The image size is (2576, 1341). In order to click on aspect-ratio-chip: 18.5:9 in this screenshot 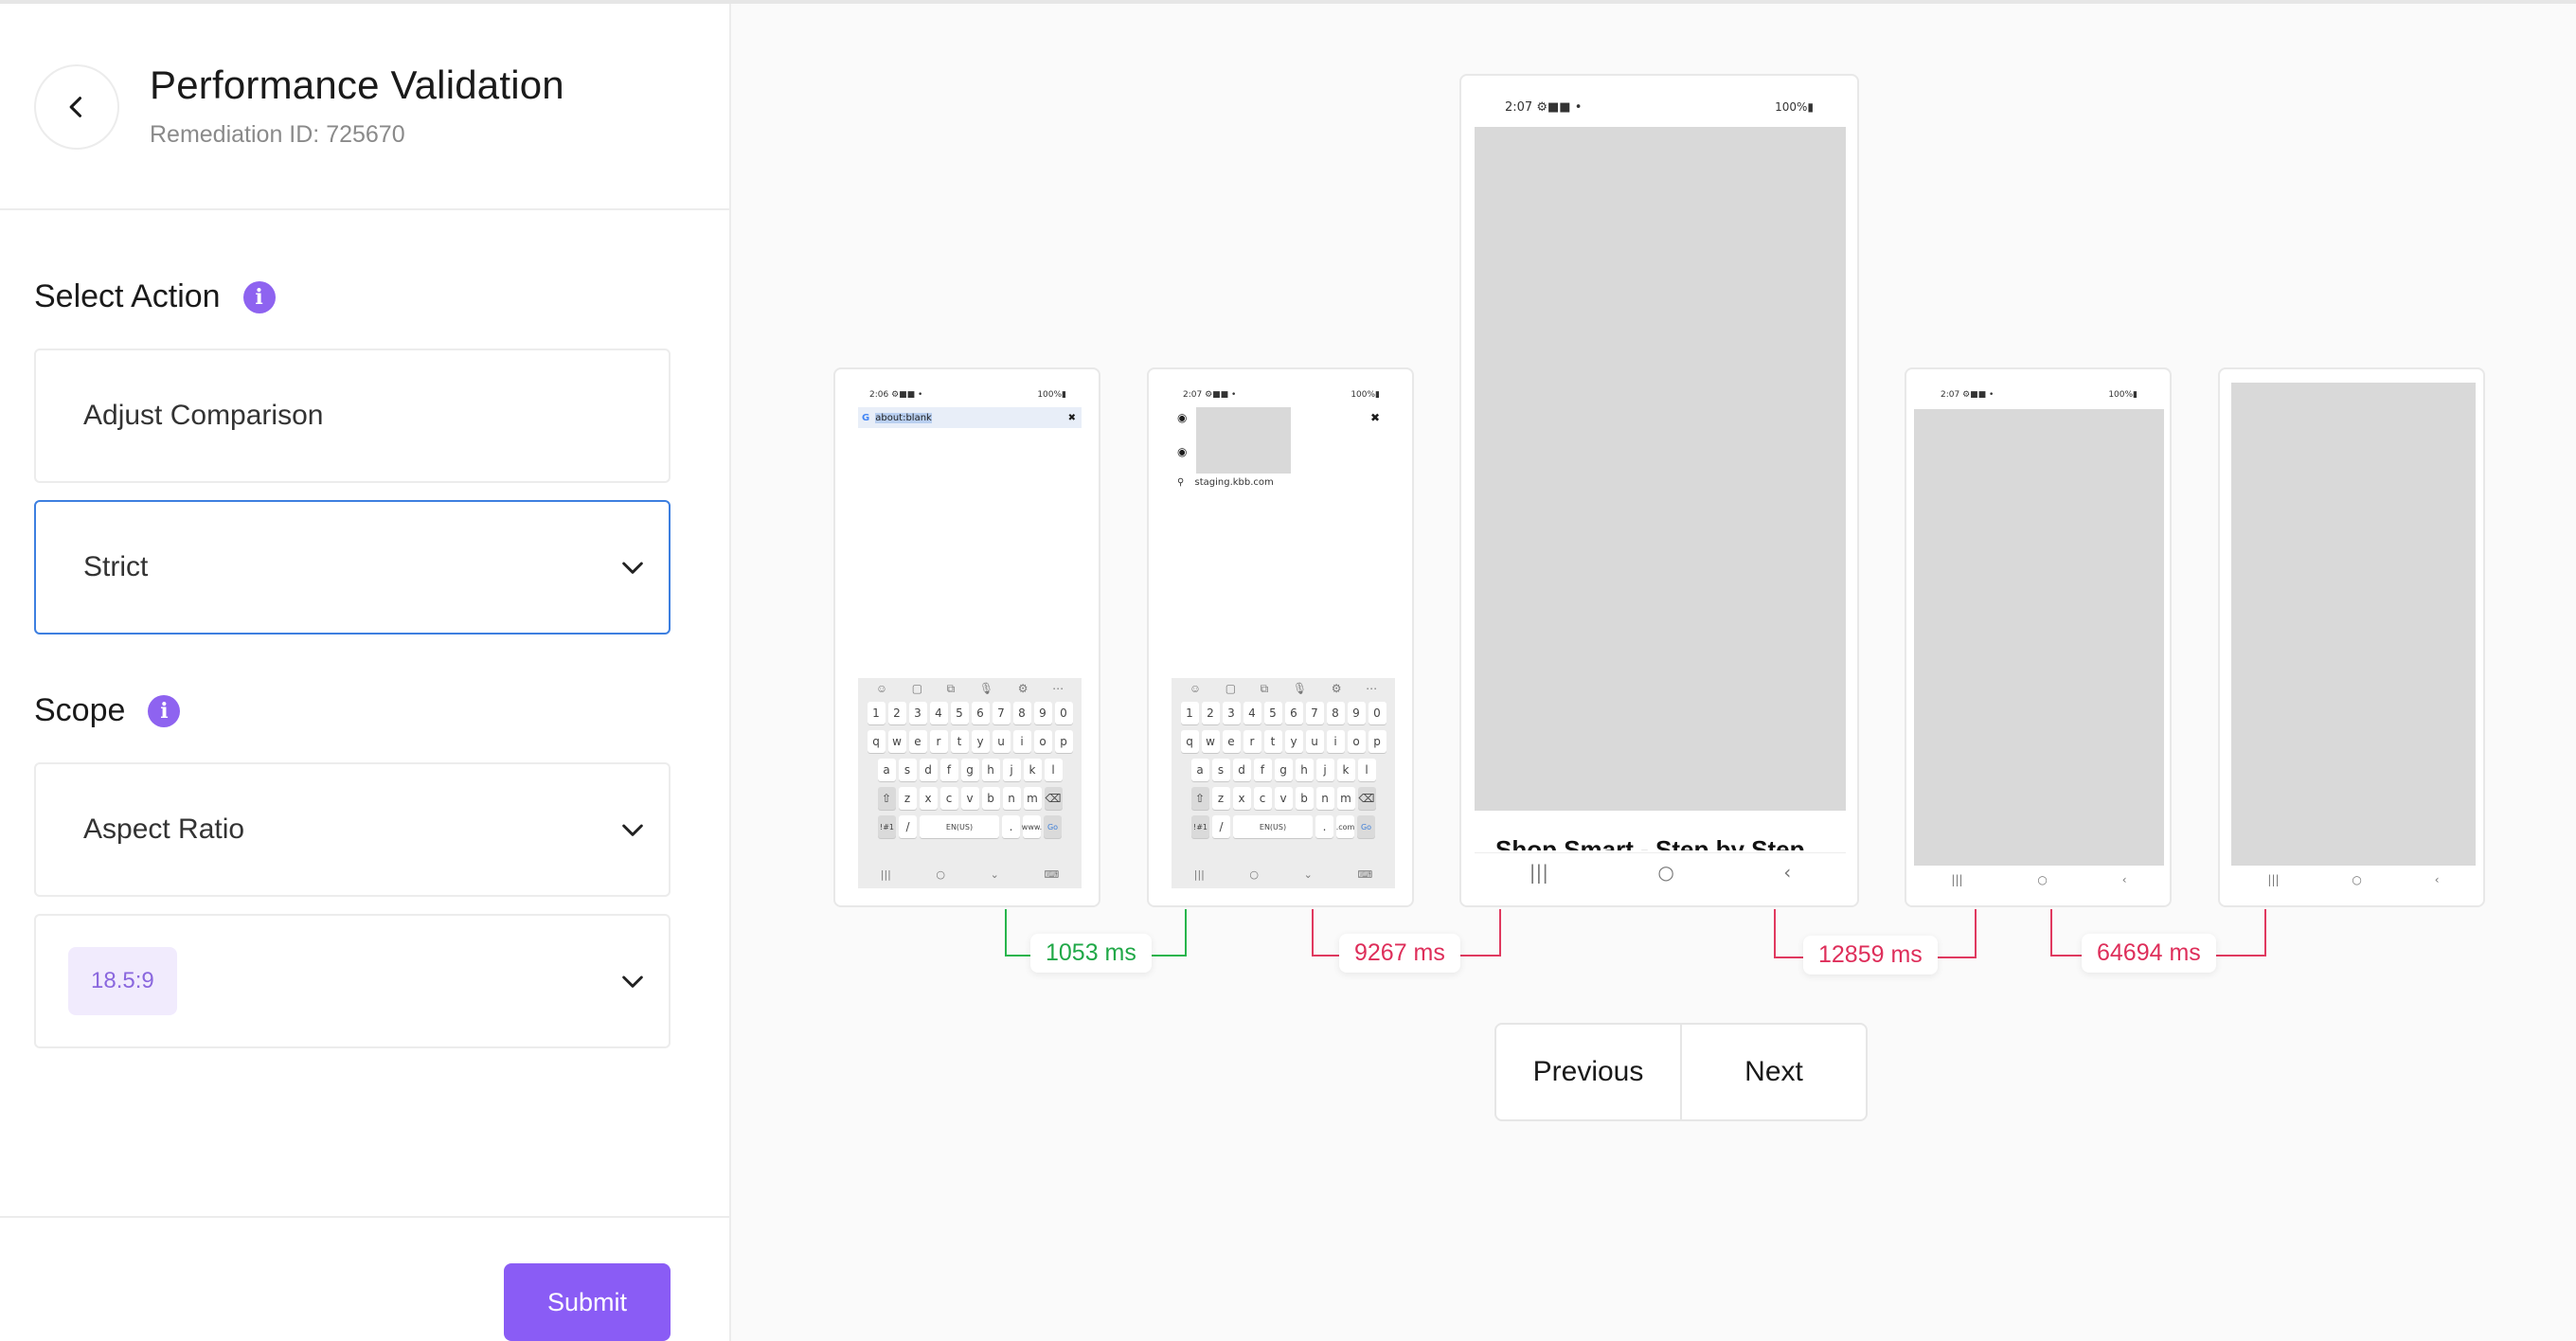, I will do `click(122, 981)`.